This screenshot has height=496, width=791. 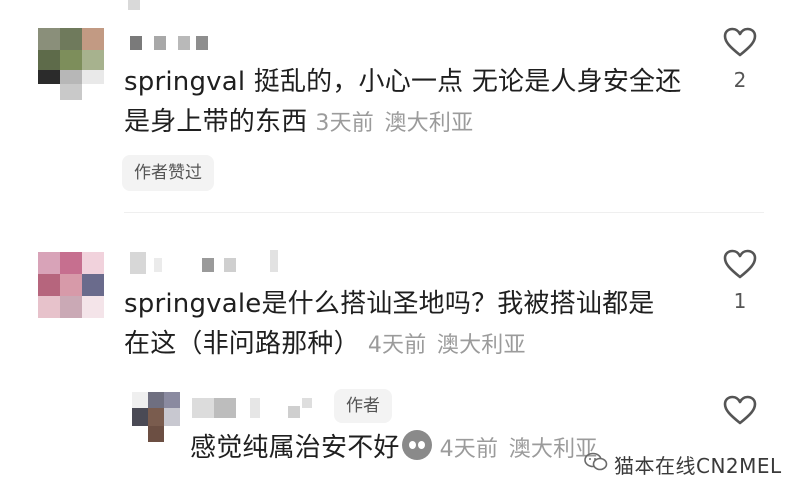 What do you see at coordinates (596, 461) in the screenshot?
I see `wechat-icon` at bounding box center [596, 461].